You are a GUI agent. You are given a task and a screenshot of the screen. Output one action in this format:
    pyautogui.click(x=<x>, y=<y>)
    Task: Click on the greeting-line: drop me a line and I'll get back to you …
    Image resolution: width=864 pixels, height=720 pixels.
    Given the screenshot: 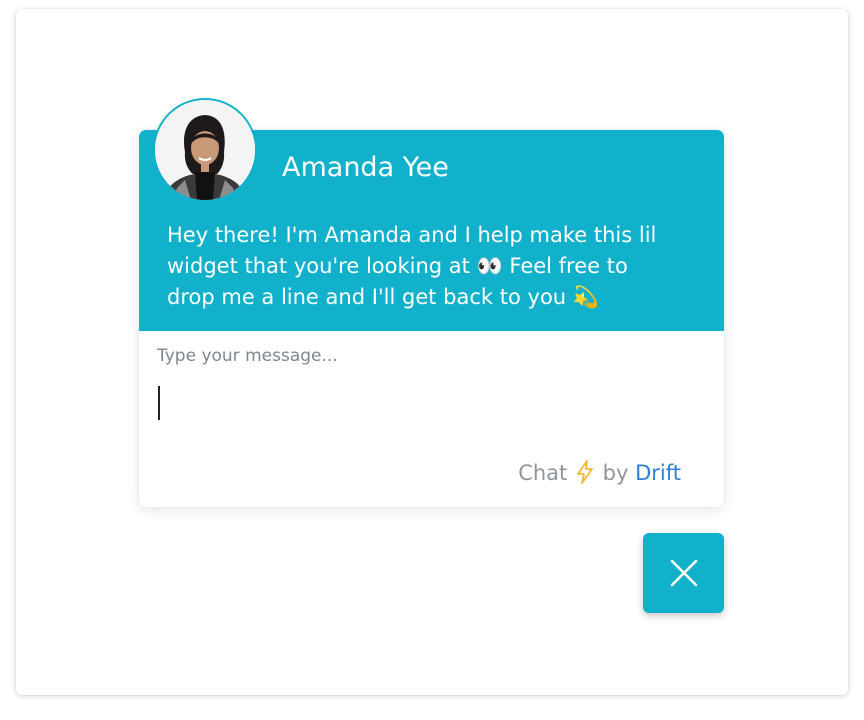 What is the action you would take?
    pyautogui.click(x=383, y=297)
    